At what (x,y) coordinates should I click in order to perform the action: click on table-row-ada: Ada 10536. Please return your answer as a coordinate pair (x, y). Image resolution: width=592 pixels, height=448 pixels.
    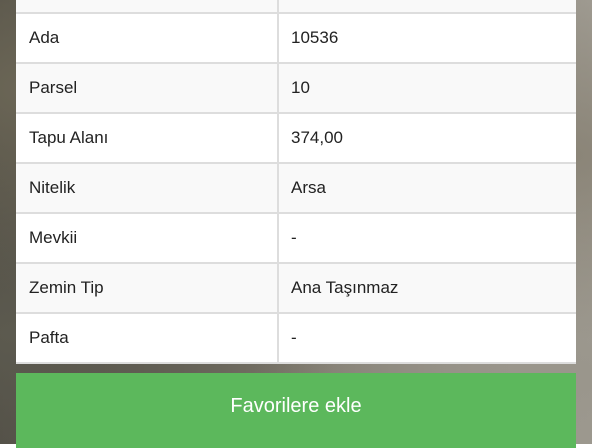
    Looking at the image, I should click on (296, 39).